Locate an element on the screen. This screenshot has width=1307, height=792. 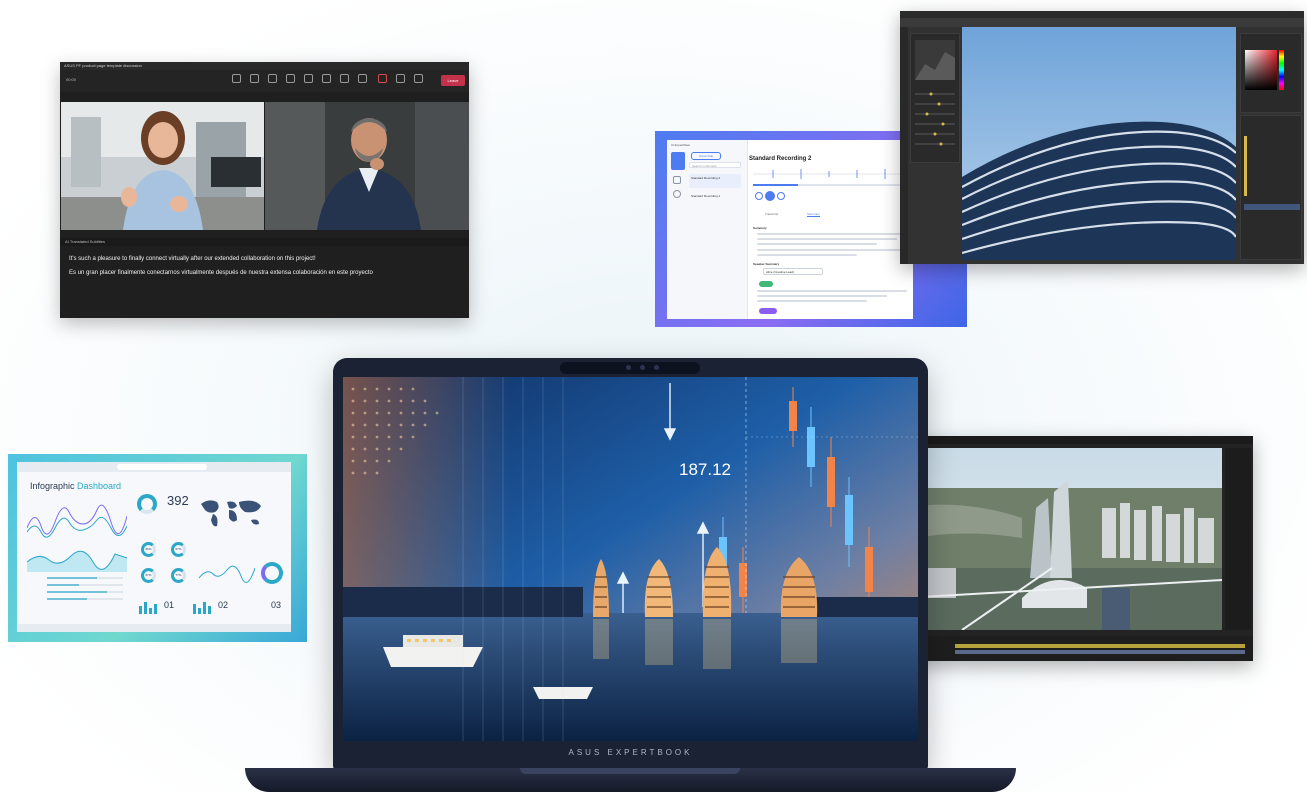
record-nav-icon is located at coordinates (678, 161).